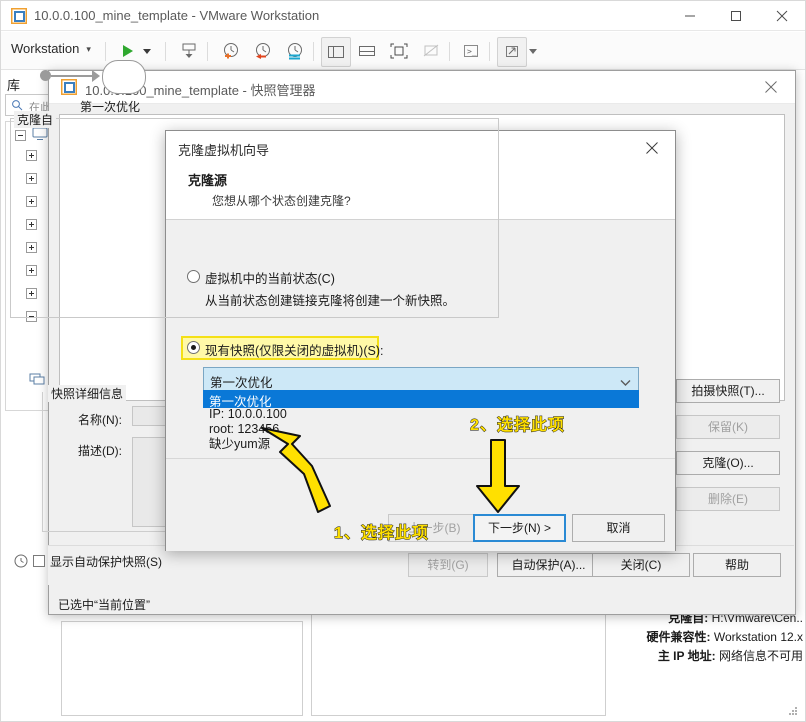  What do you see at coordinates (39, 561) in the screenshot?
I see `show-autoprotect-checkbox` at bounding box center [39, 561].